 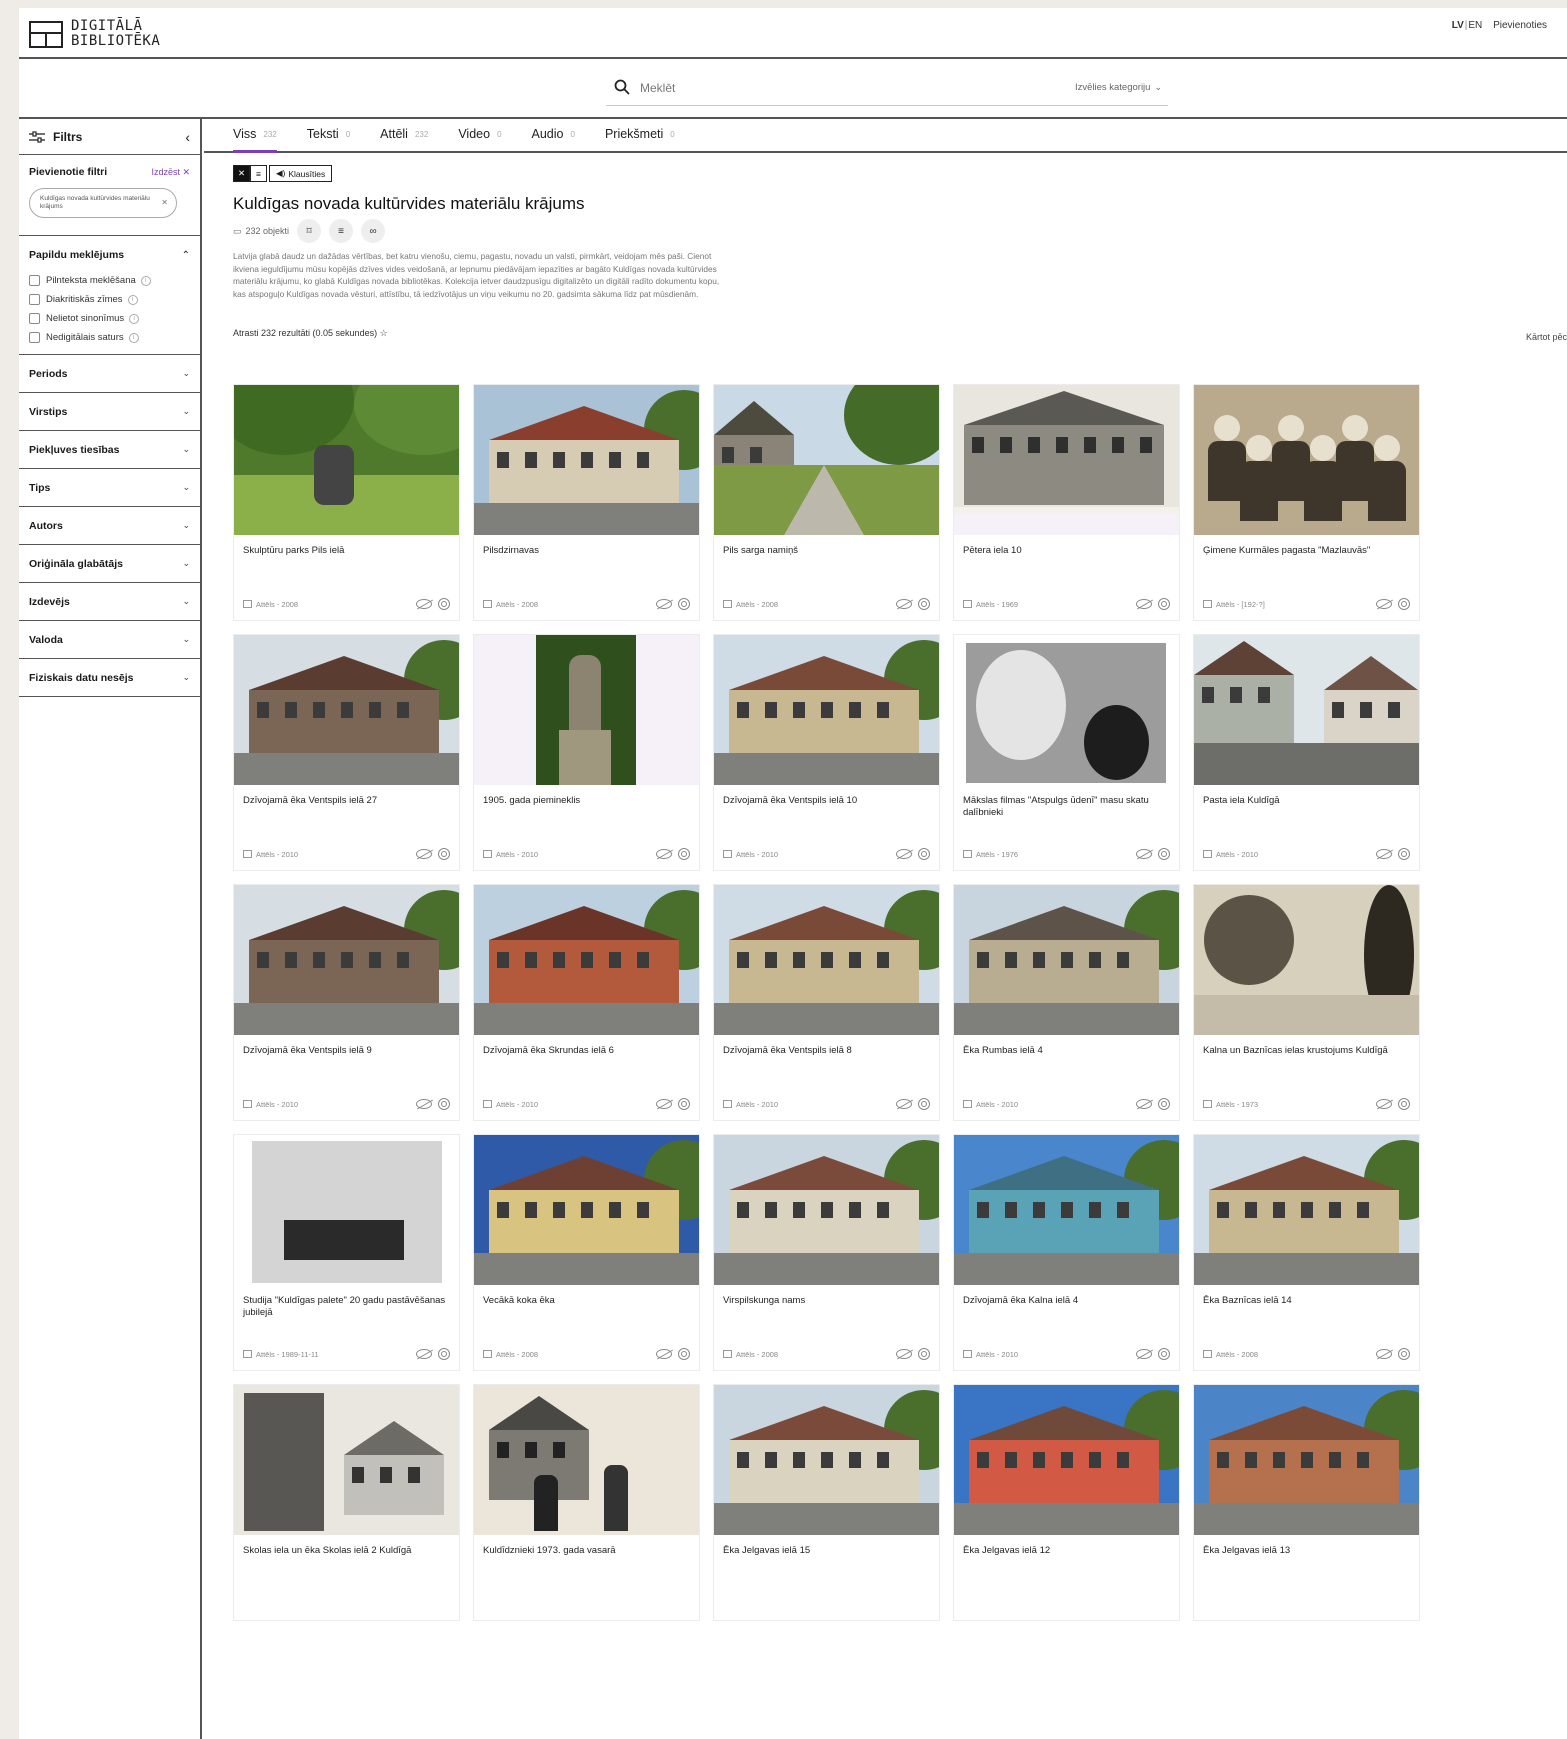 What do you see at coordinates (830, 88) in the screenshot?
I see `search-input` at bounding box center [830, 88].